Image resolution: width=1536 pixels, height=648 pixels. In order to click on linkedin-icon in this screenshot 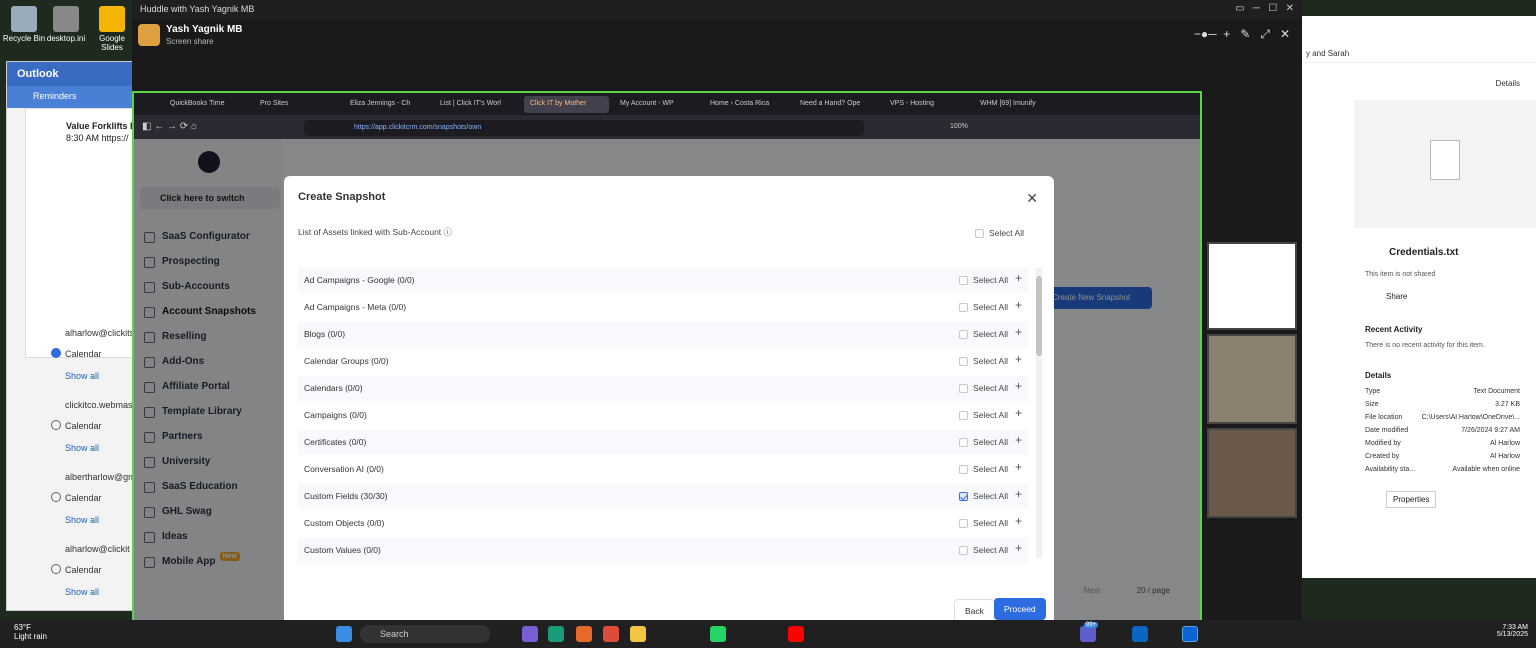, I will do `click(1140, 634)`.